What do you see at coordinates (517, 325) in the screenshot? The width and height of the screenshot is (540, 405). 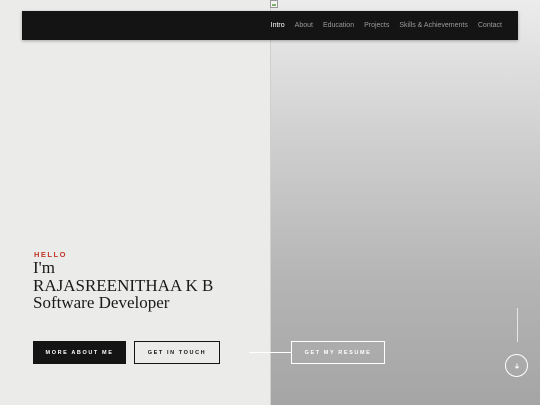 I see `scroll-indicator-line` at bounding box center [517, 325].